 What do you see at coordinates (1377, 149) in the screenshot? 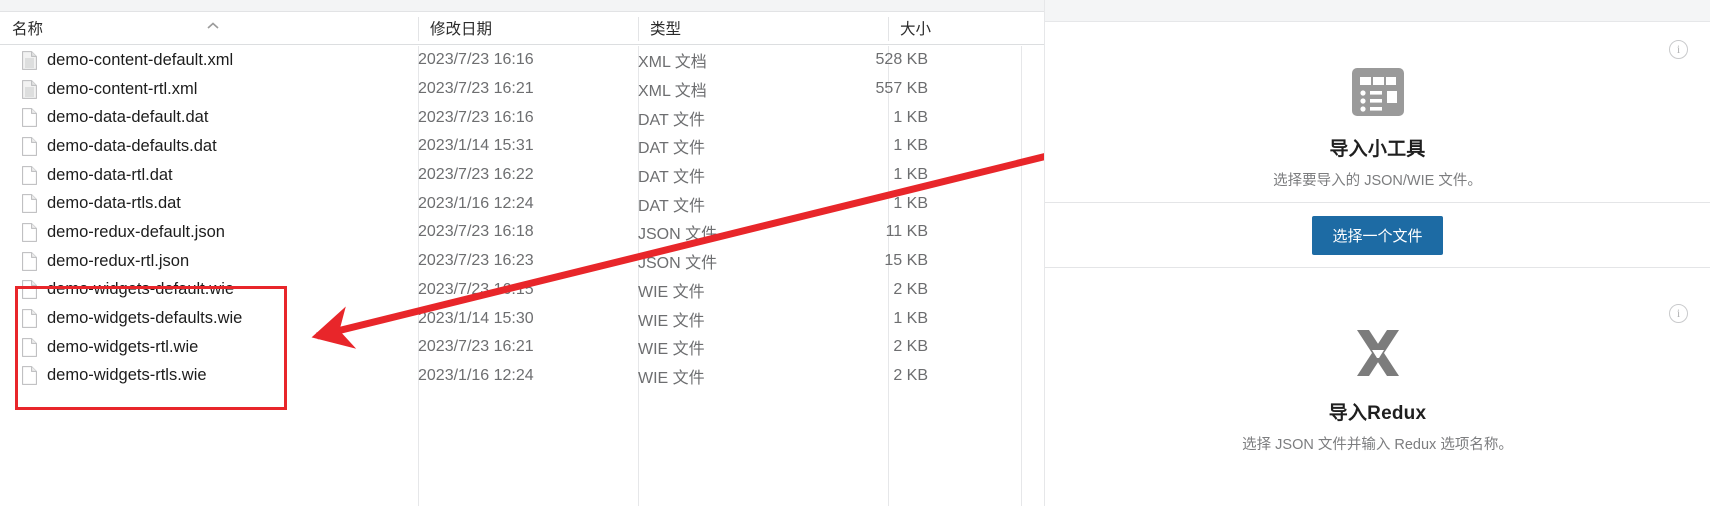
I see `card-import-widgets-title: 导入小工具` at bounding box center [1377, 149].